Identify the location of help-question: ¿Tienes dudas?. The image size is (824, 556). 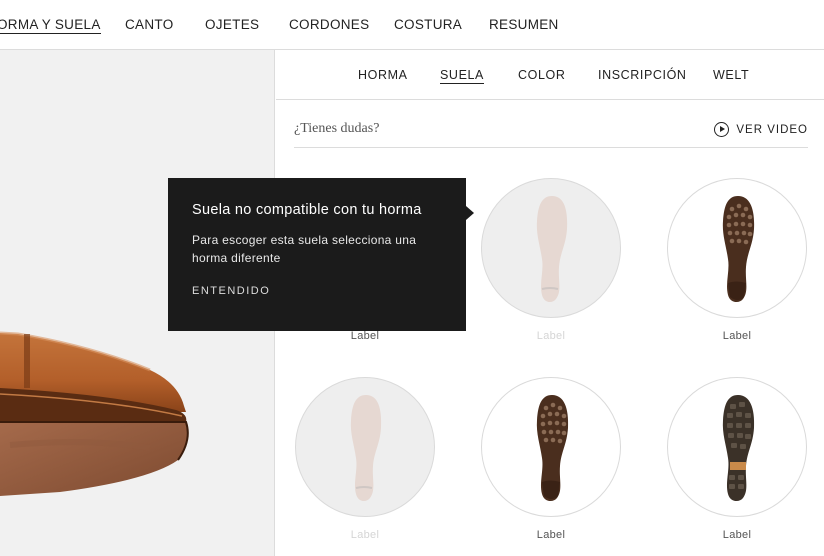
(337, 128).